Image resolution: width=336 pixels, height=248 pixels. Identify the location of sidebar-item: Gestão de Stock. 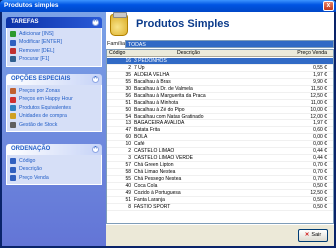
(55, 125).